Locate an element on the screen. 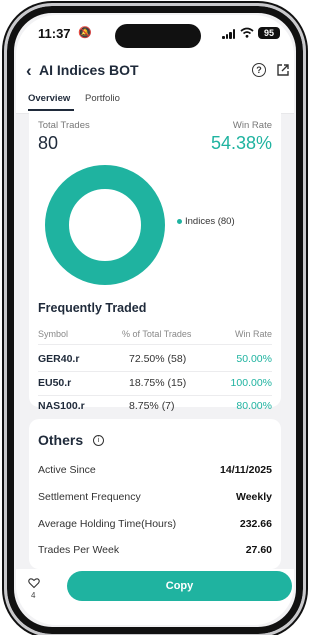 The height and width of the screenshot is (635, 320). back-chevron-icon: ‹ is located at coordinates (29, 71).